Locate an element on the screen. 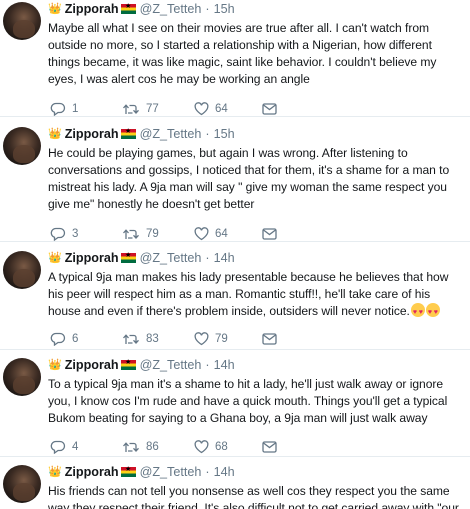 The image size is (470, 509). reply-count: 1 is located at coordinates (75, 109).